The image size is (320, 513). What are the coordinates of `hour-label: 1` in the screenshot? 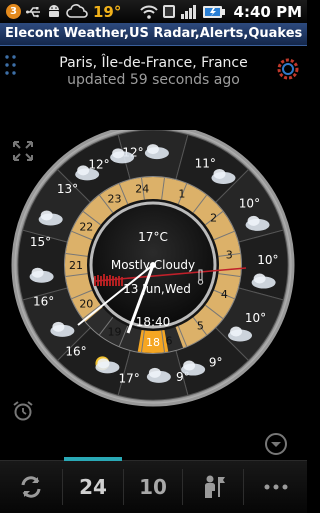 It's located at (181, 194).